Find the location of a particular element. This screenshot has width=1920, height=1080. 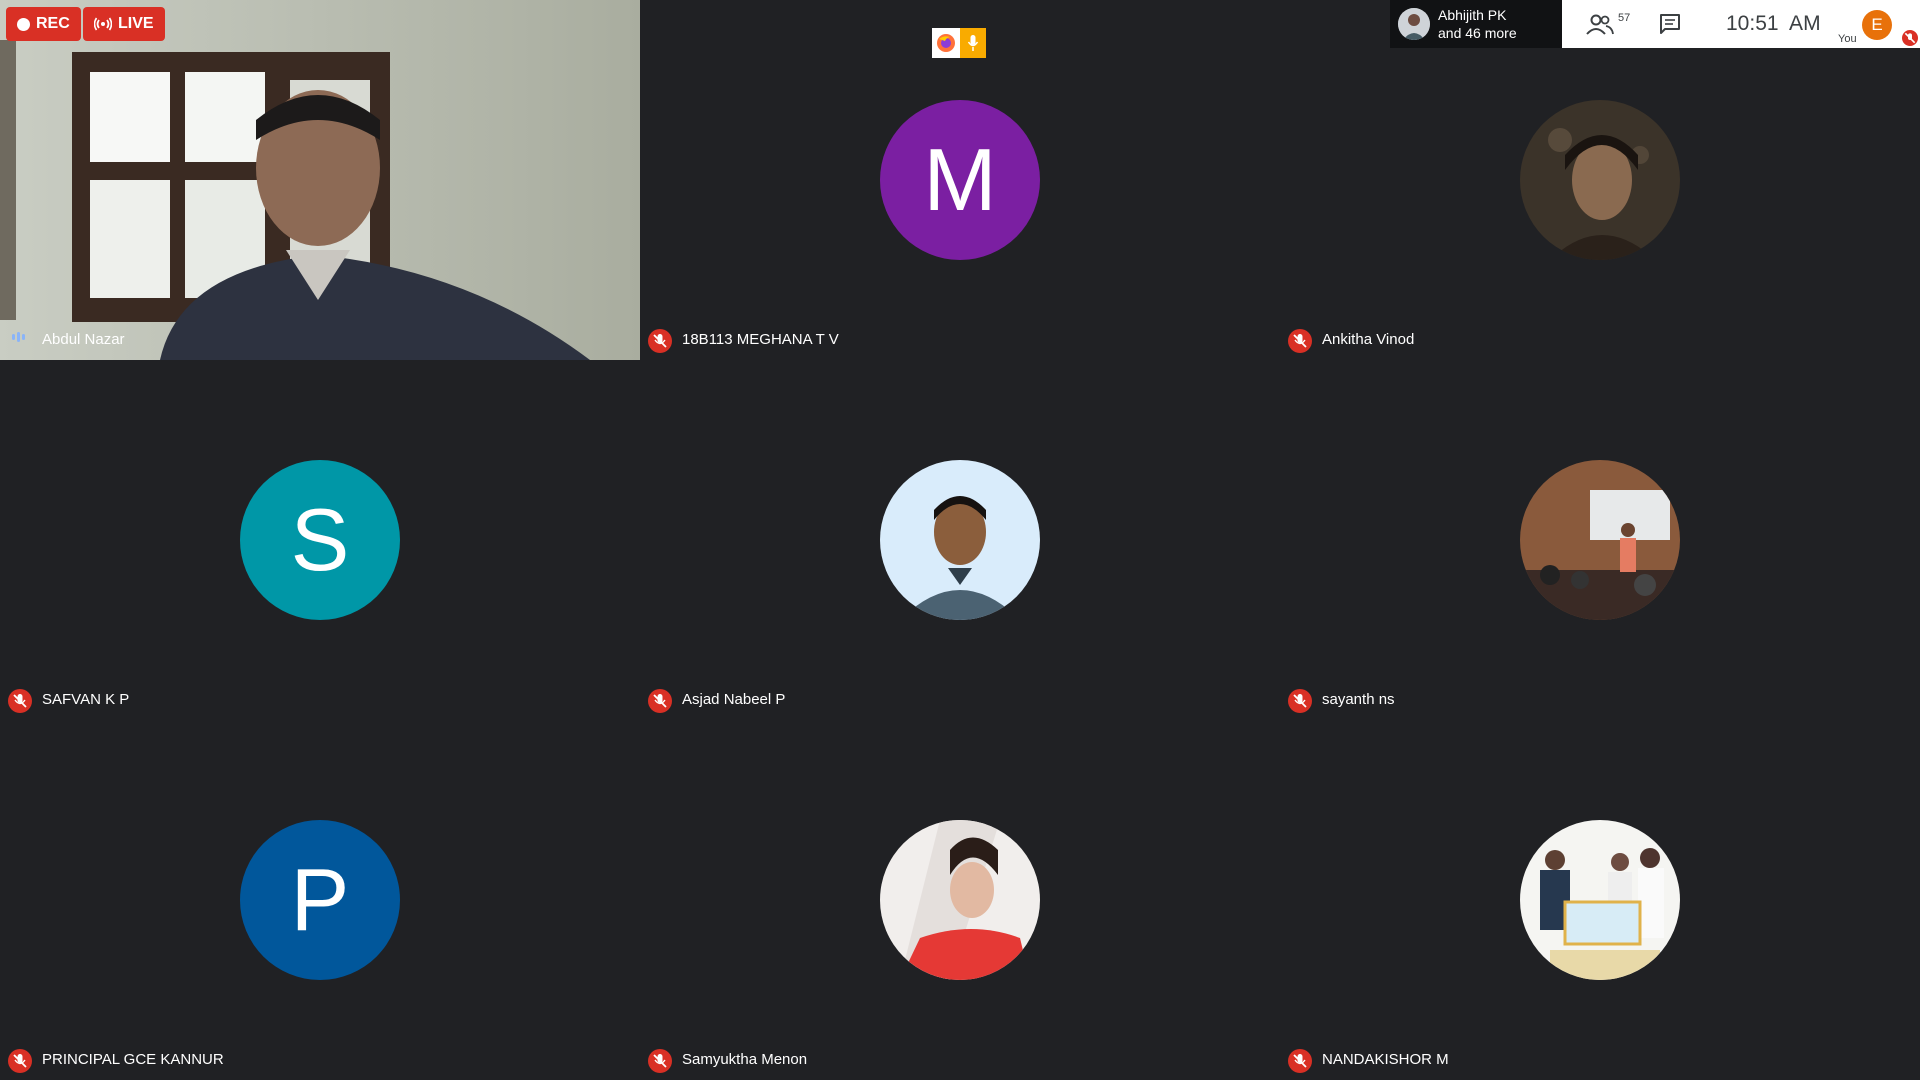

participant-tile: sayanth ns is located at coordinates (1600, 540).